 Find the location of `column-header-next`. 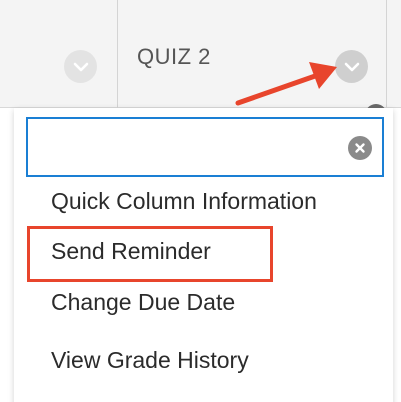

column-header-next is located at coordinates (394, 53).